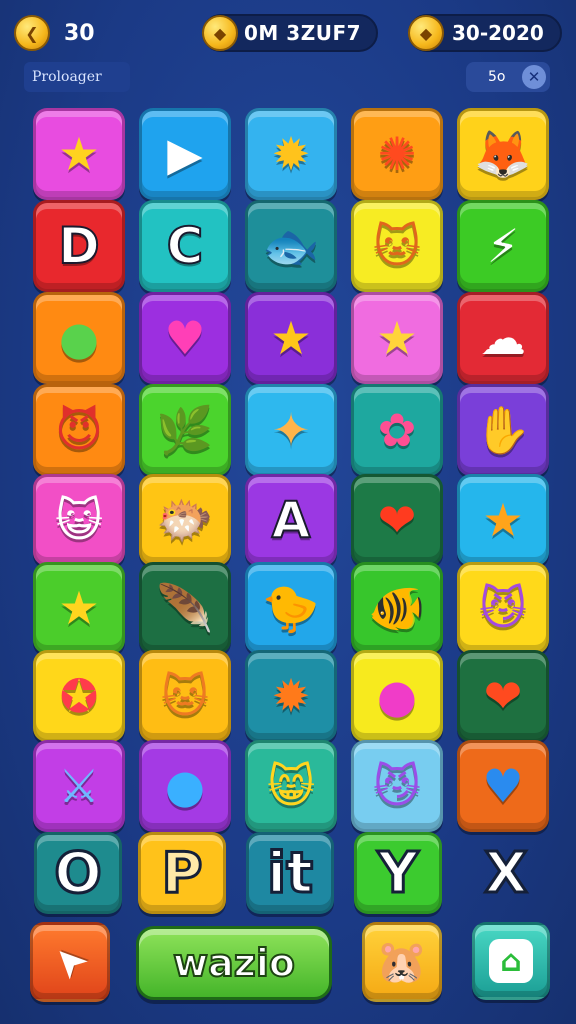 This screenshot has width=576, height=1024. What do you see at coordinates (503, 338) in the screenshot?
I see `grid-tile: ☁` at bounding box center [503, 338].